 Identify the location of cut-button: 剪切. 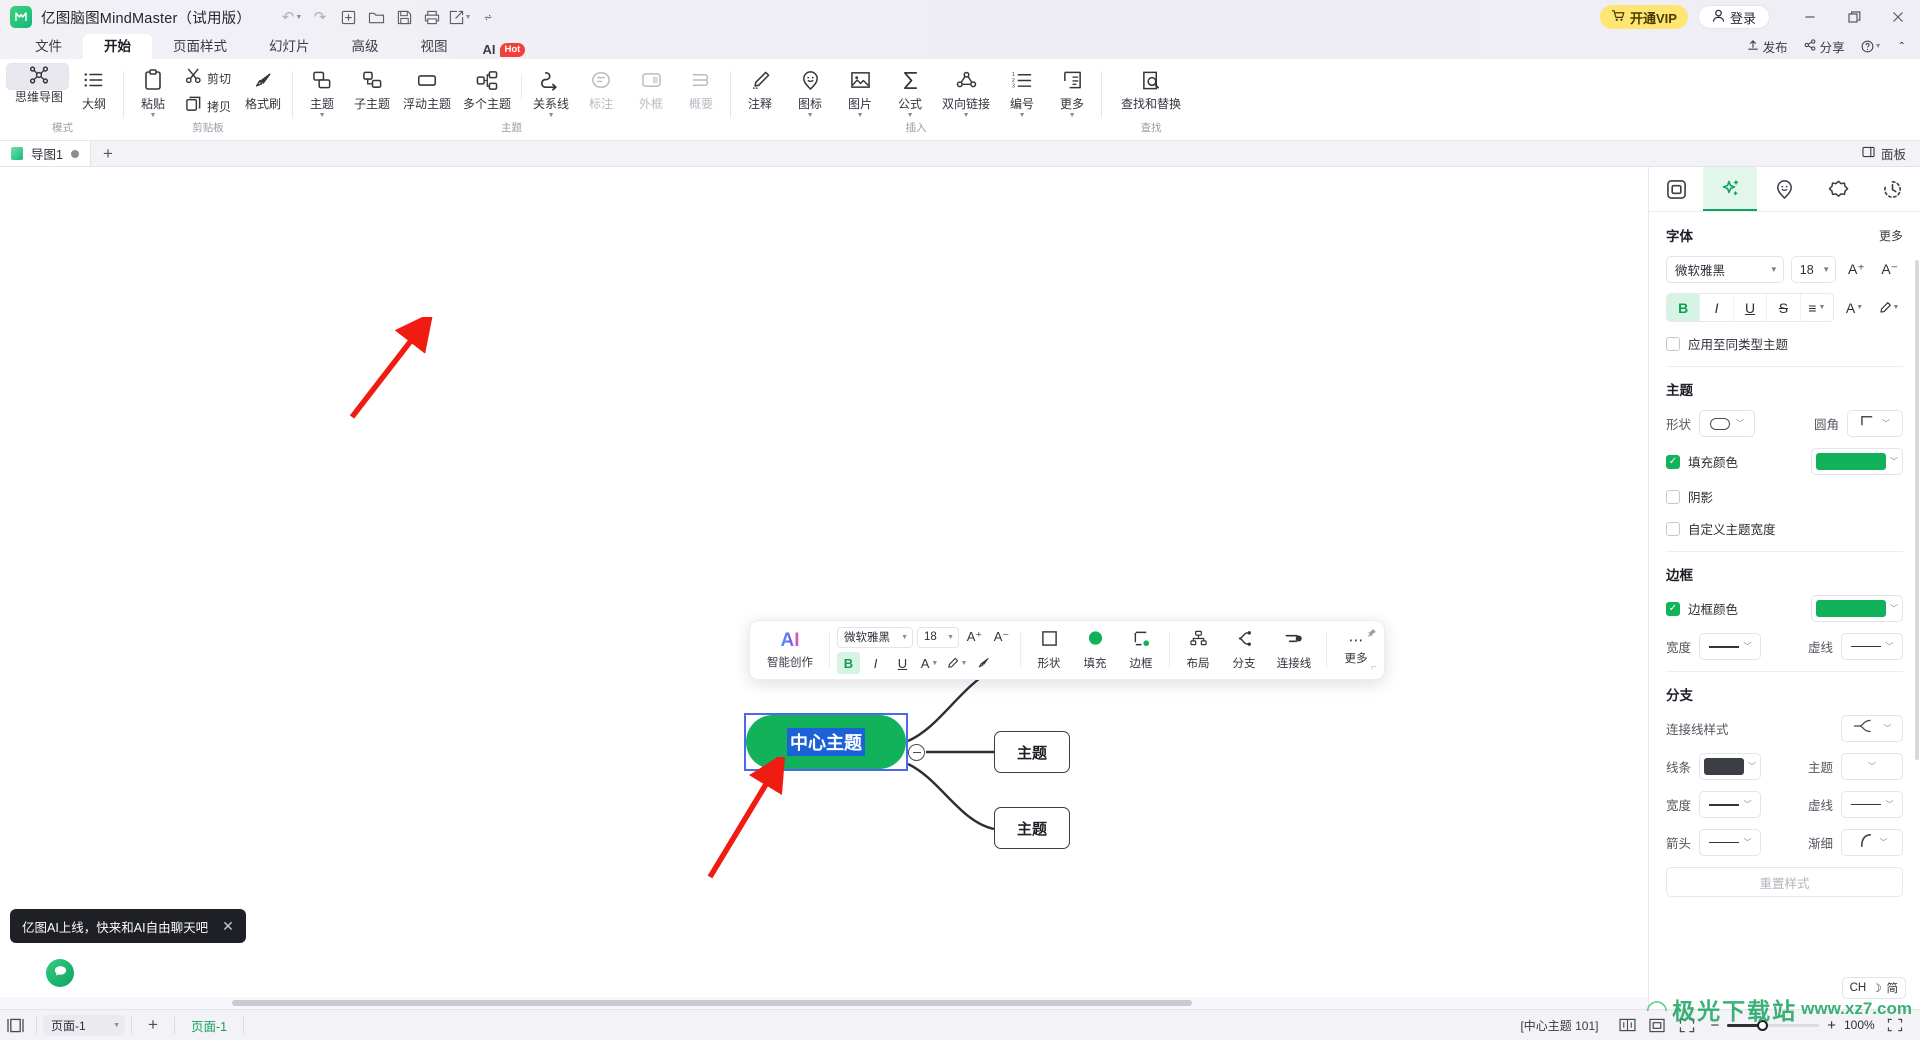
(208, 78).